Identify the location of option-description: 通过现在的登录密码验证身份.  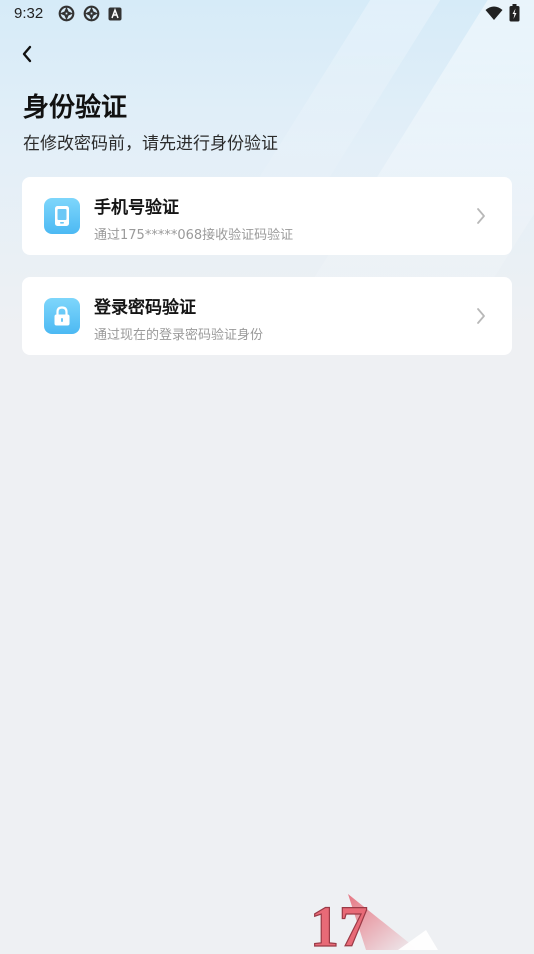
(179, 335).